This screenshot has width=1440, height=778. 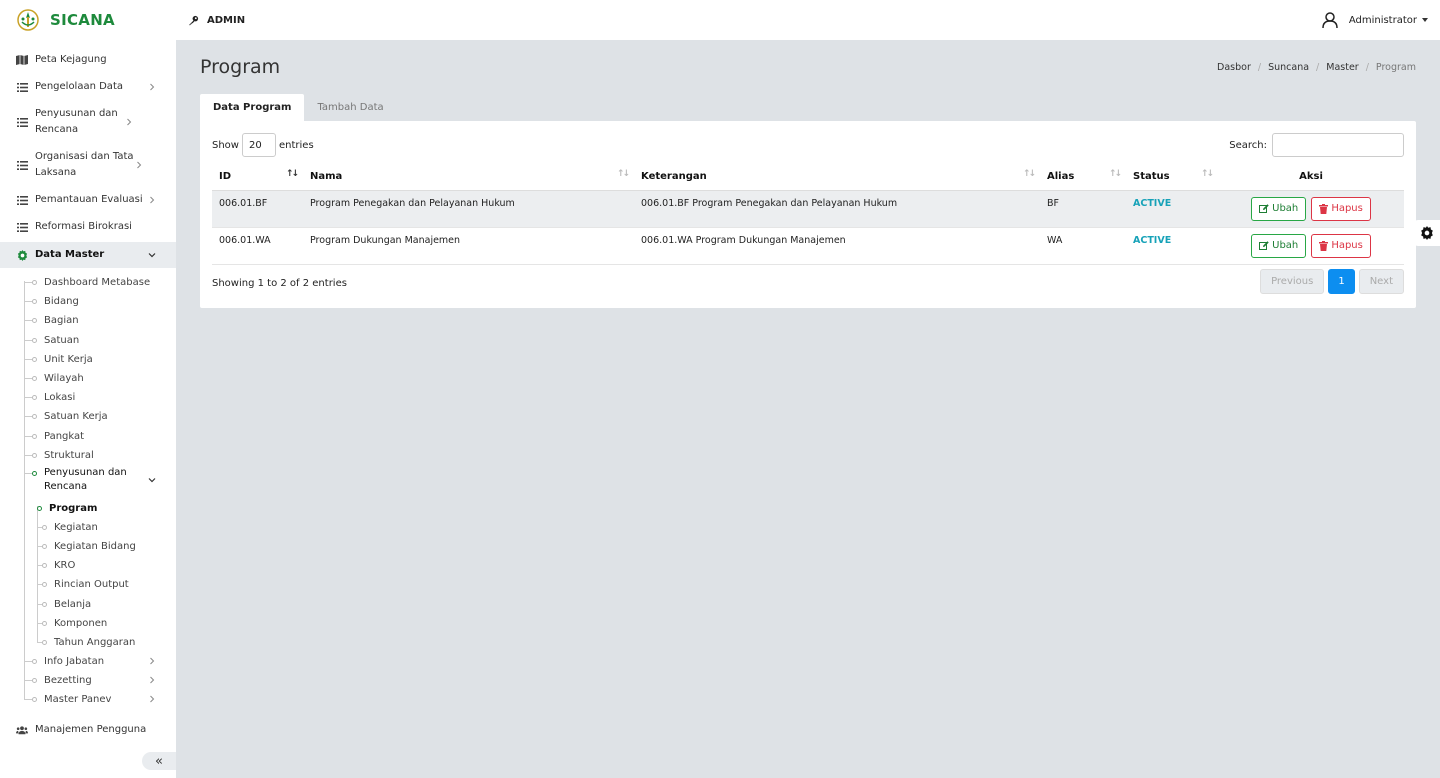 I want to click on user-name: Administrator, so click(x=1382, y=20).